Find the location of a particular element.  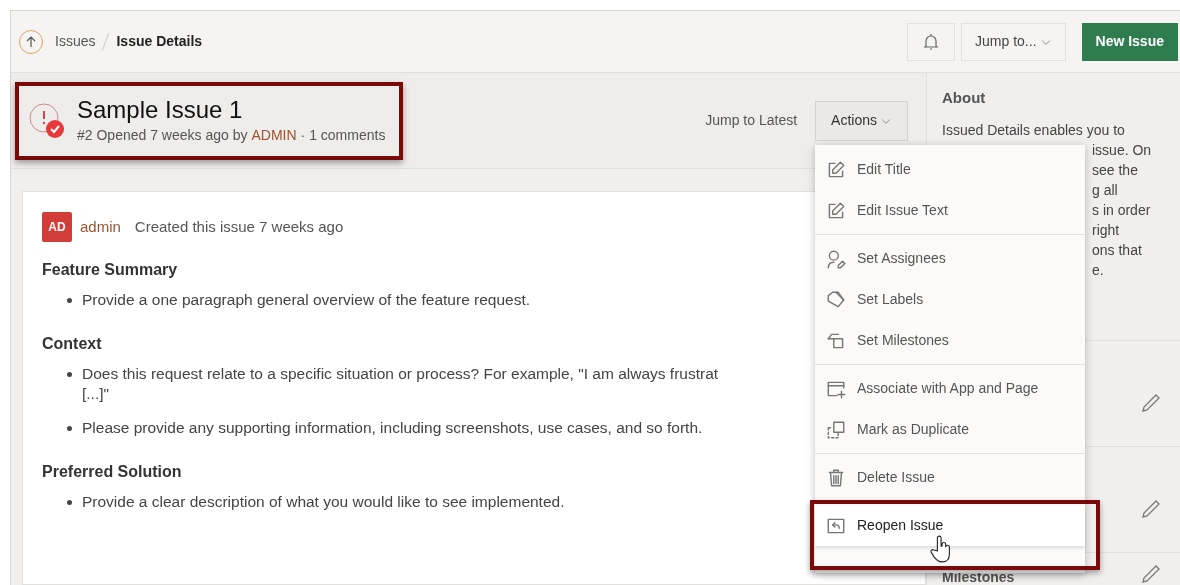

menu-item: Edit Title is located at coordinates (950, 169).